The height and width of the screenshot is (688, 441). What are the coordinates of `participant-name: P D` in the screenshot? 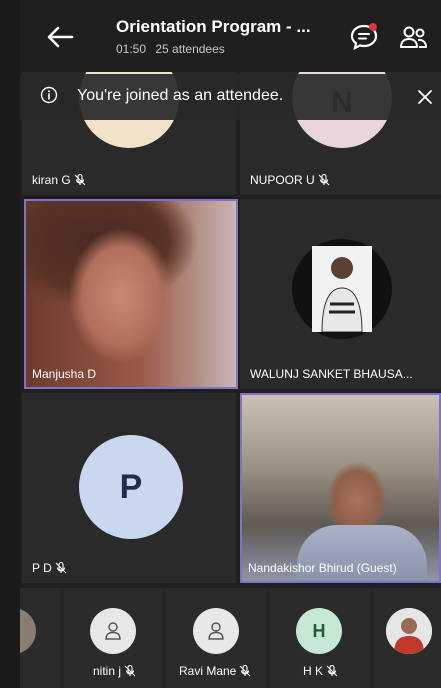 It's located at (49, 568).